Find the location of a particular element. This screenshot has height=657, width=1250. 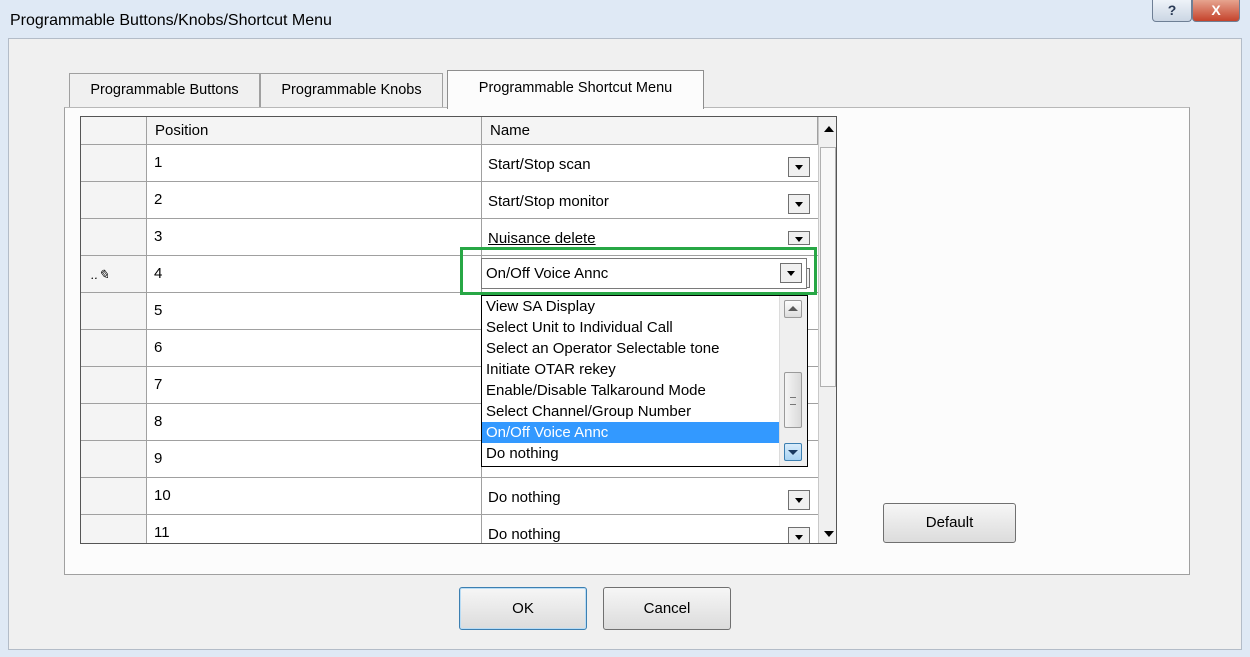

position-column-header: Position is located at coordinates (314, 131).